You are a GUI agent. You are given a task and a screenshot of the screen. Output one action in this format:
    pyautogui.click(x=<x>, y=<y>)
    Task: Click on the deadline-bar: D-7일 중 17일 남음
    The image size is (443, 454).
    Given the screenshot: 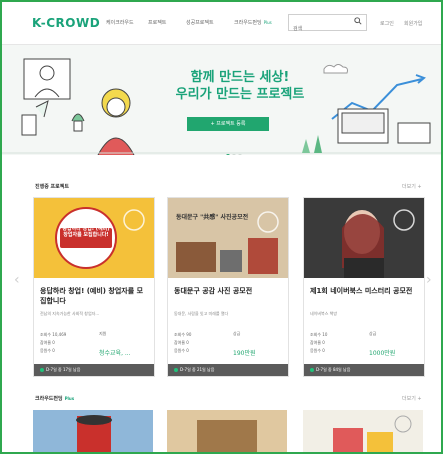 What is the action you would take?
    pyautogui.click(x=94, y=370)
    